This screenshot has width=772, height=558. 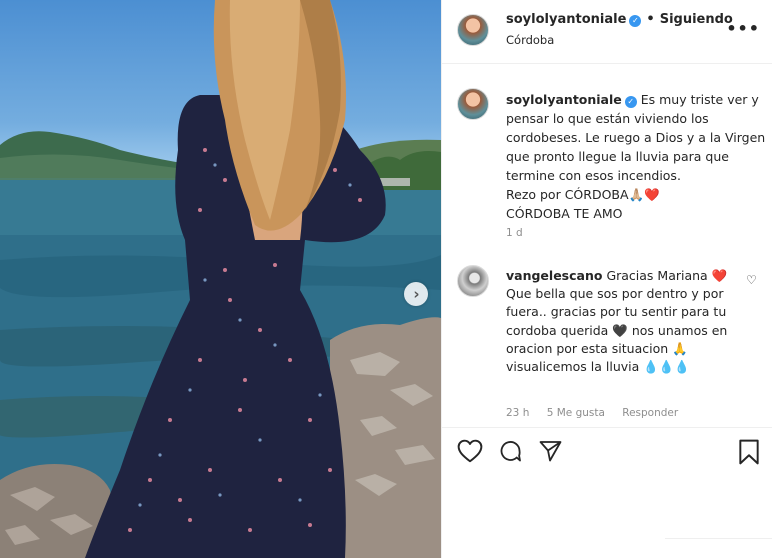 I want to click on paper-plane-icon, so click(x=550, y=451).